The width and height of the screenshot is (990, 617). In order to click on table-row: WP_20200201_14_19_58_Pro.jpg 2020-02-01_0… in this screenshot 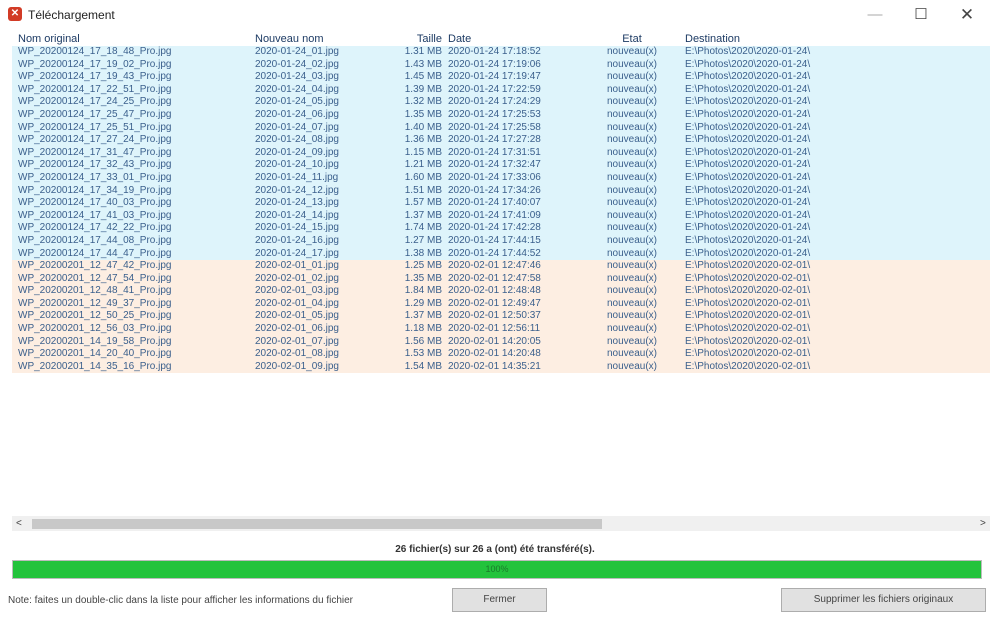, I will do `click(501, 342)`.